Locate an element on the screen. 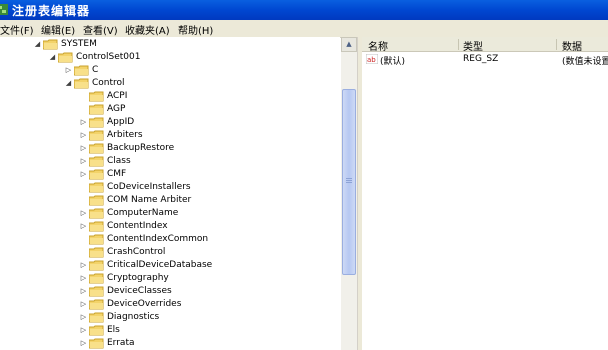 The height and width of the screenshot is (350, 608). tree-label: ContentIndexCommon is located at coordinates (157, 239).